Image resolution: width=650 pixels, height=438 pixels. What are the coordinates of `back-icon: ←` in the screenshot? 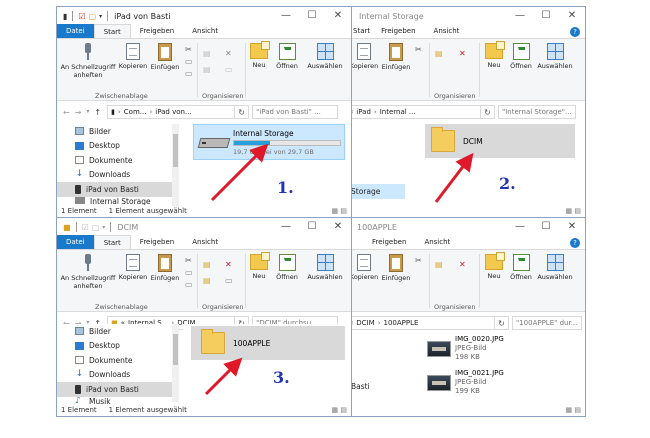 It's located at (66, 112).